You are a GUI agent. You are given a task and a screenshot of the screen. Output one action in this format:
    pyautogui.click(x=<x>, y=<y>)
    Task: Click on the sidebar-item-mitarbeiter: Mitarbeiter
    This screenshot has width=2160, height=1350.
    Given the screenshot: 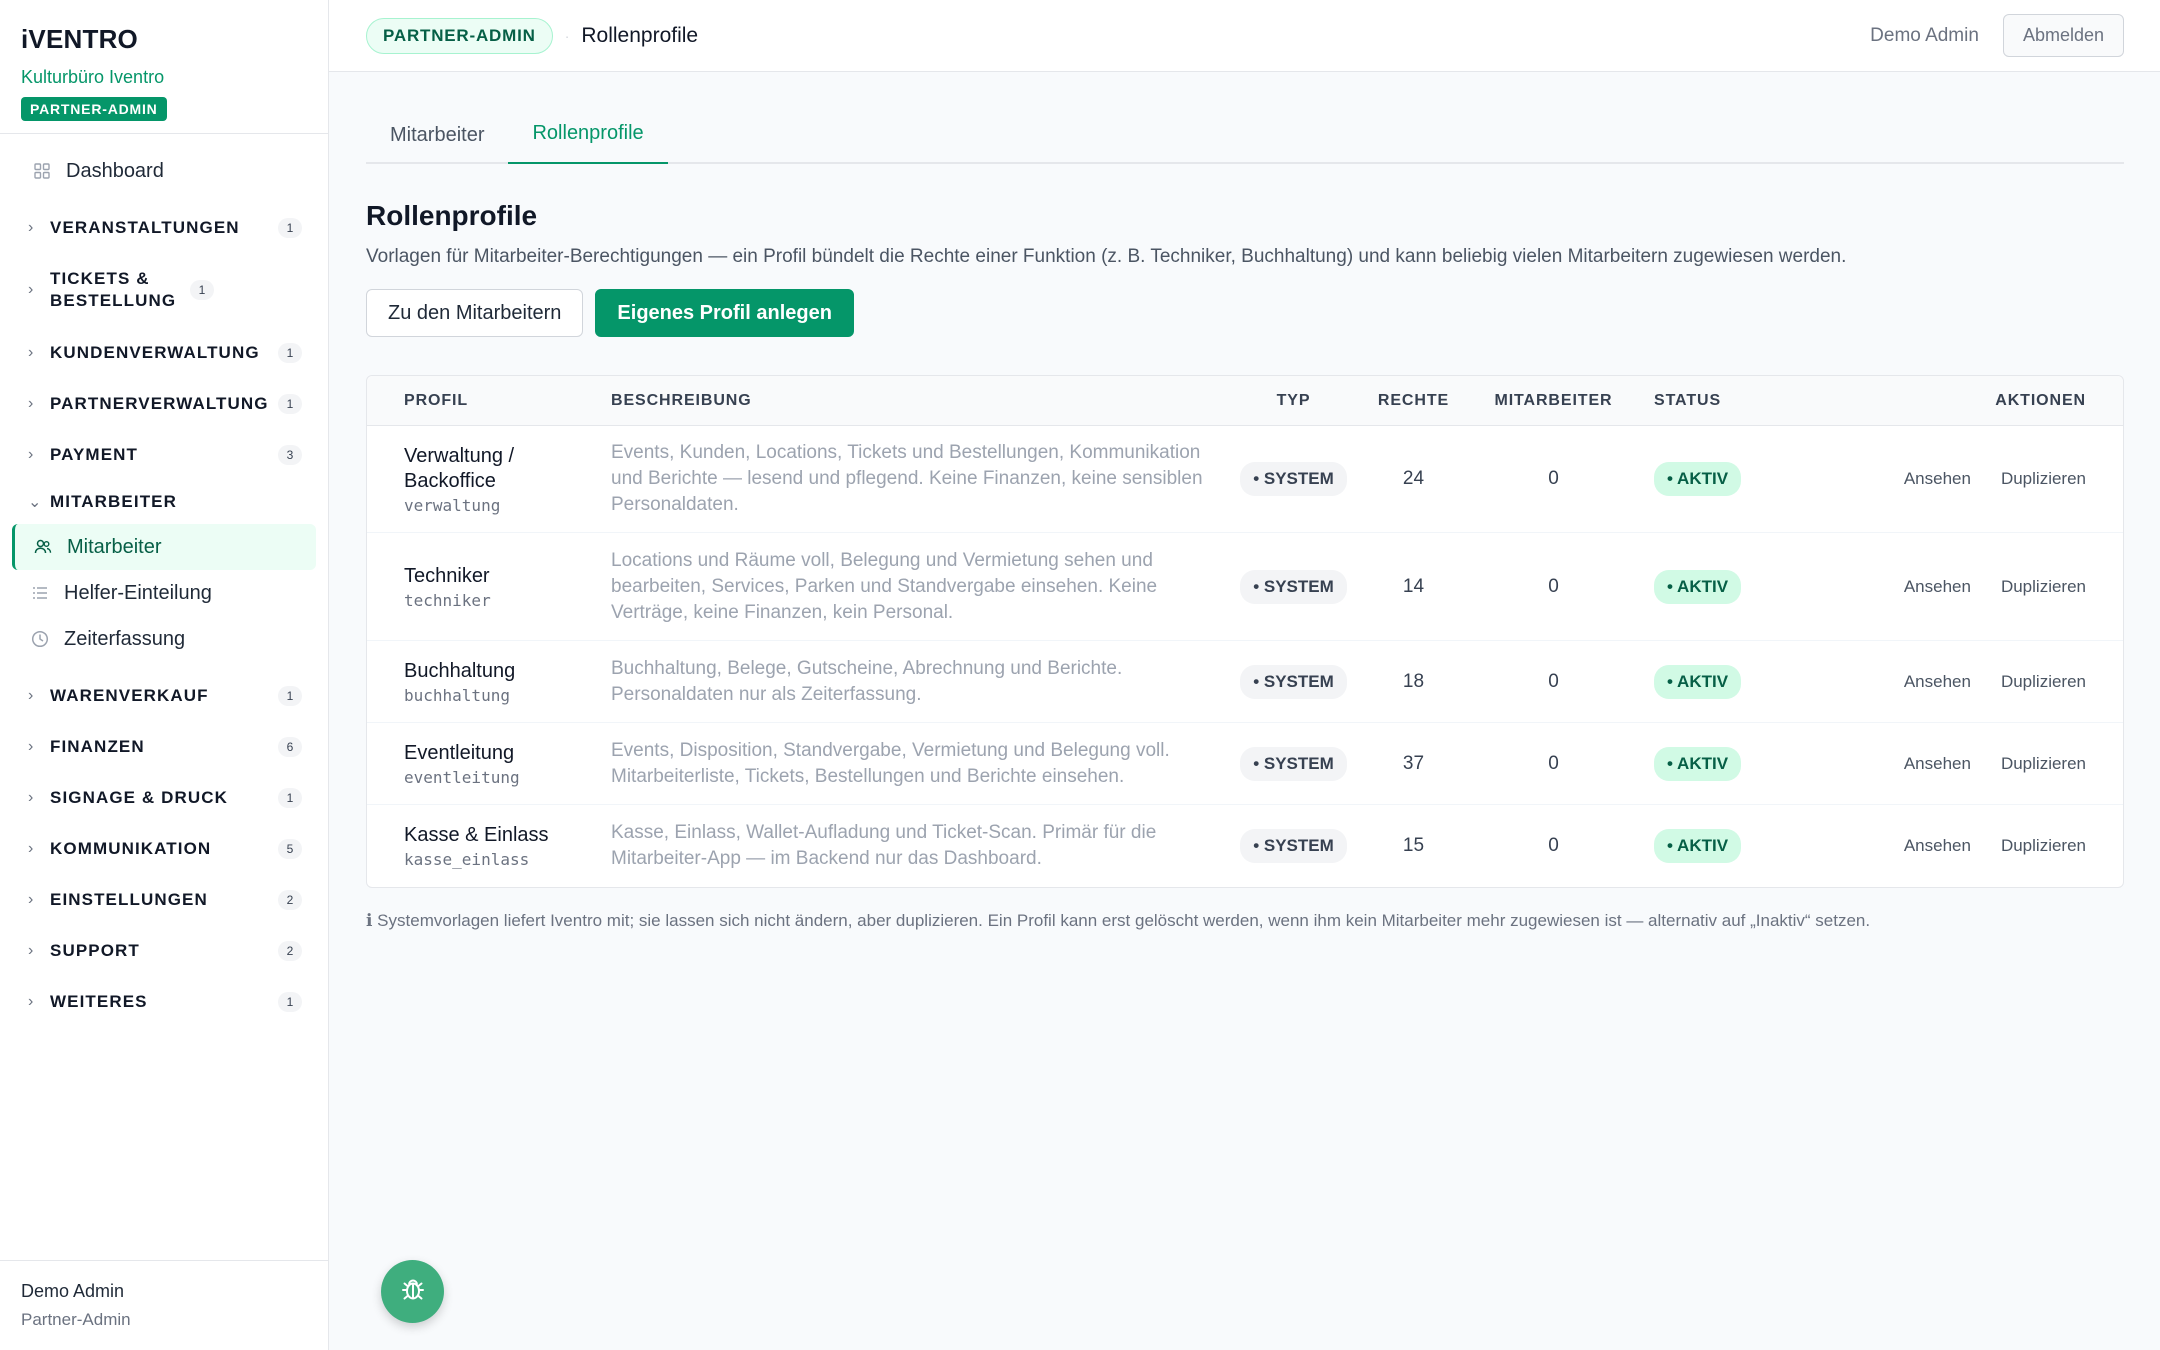 What is the action you would take?
    pyautogui.click(x=164, y=547)
    